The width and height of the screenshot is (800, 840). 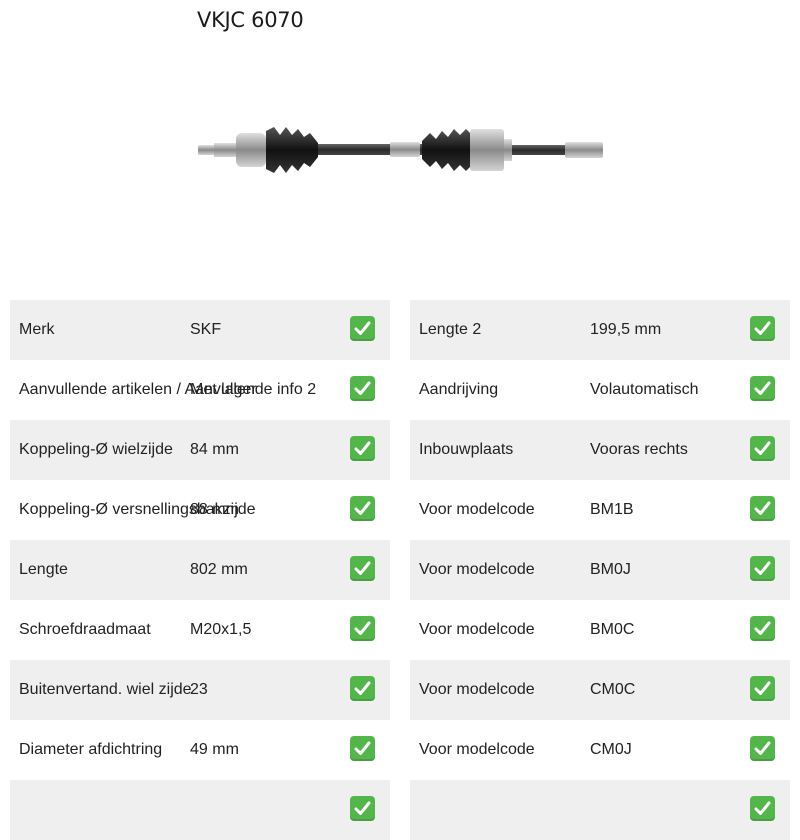 I want to click on spec-row: Voor modelcode BM0J, so click(x=600, y=570).